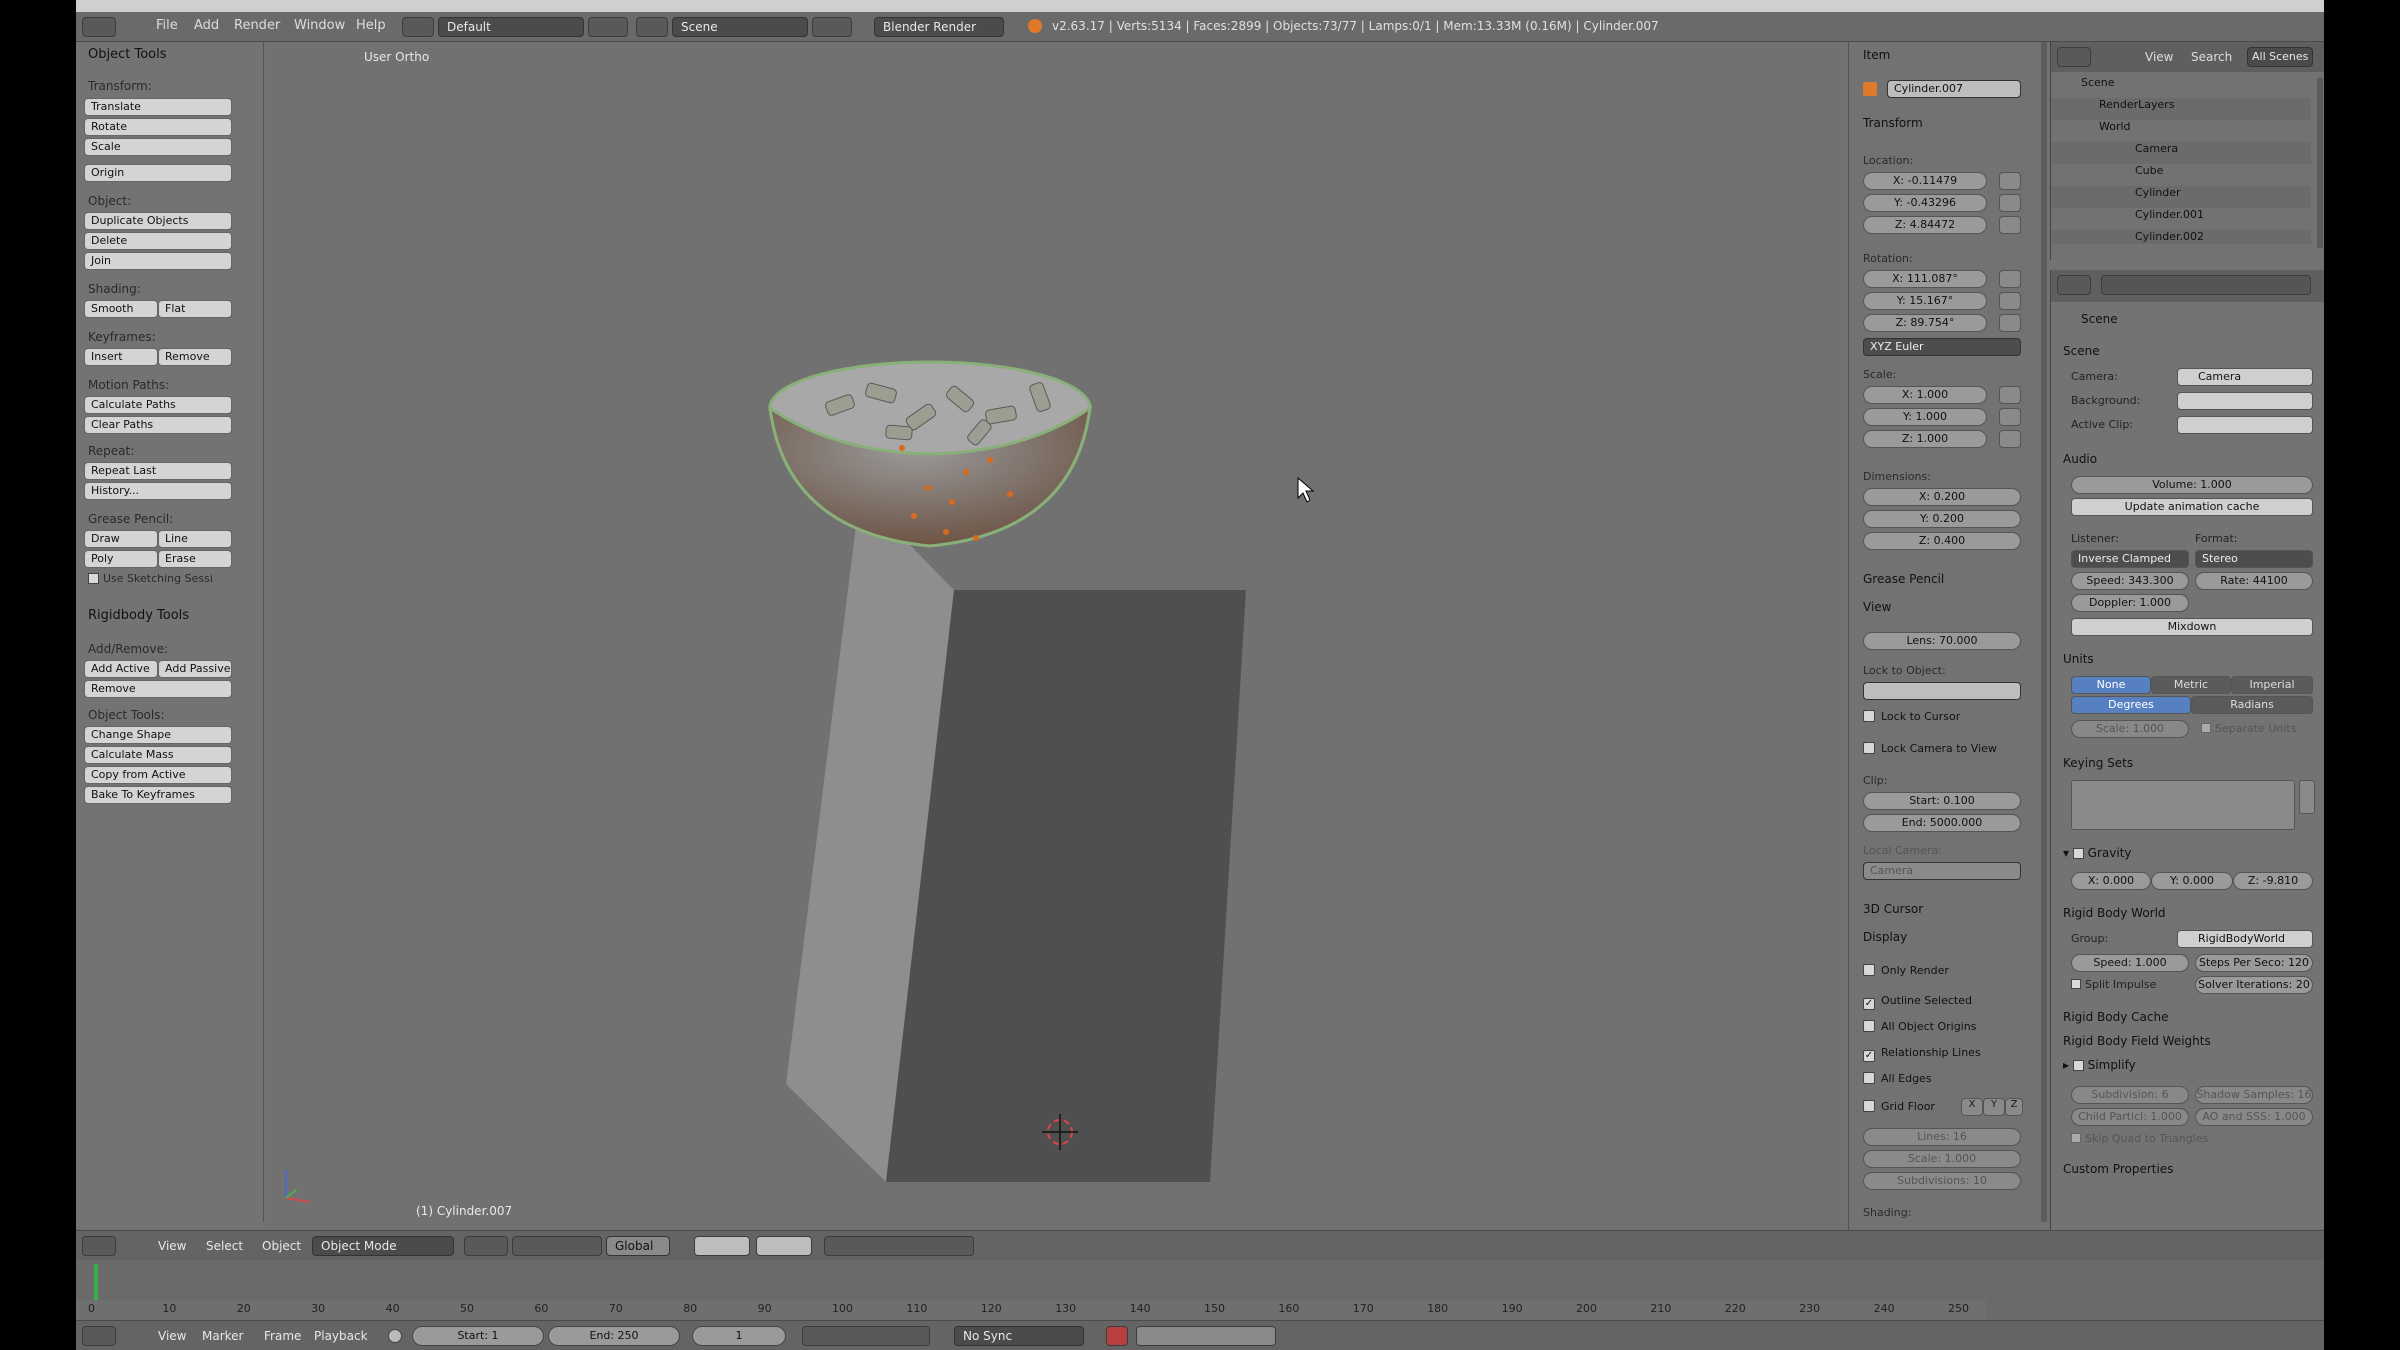 The height and width of the screenshot is (1350, 2400). What do you see at coordinates (195, 559) in the screenshot?
I see `erase-button: Erase` at bounding box center [195, 559].